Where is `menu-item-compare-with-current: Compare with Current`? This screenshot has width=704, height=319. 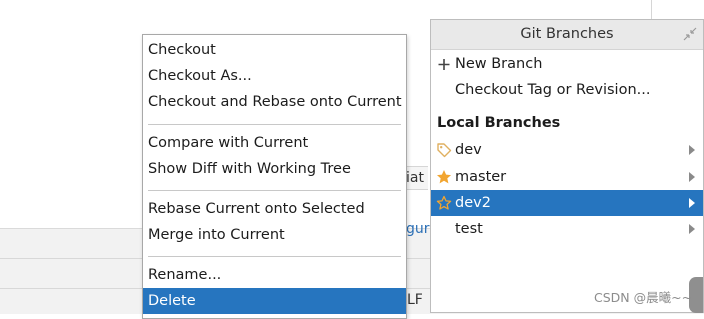
menu-item-compare-with-current: Compare with Current is located at coordinates (274, 143).